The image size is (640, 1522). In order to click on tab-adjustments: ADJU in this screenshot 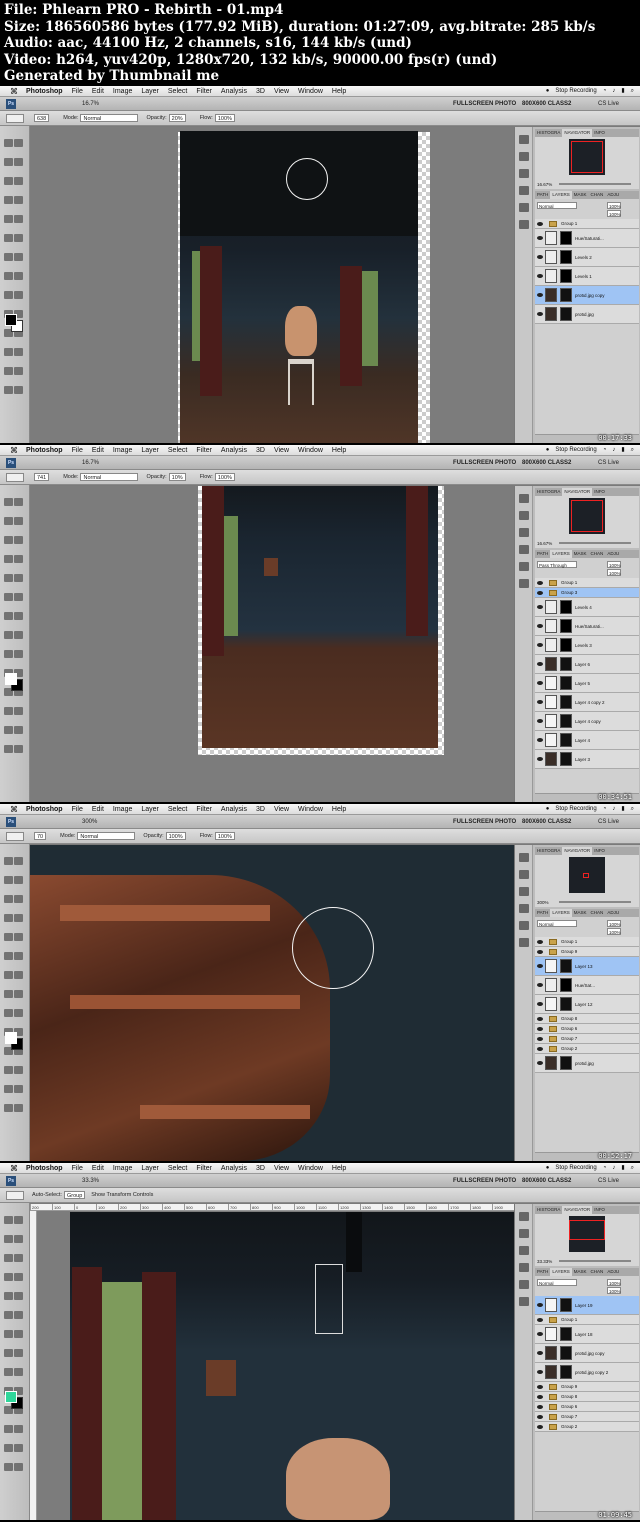, I will do `click(613, 913)`.